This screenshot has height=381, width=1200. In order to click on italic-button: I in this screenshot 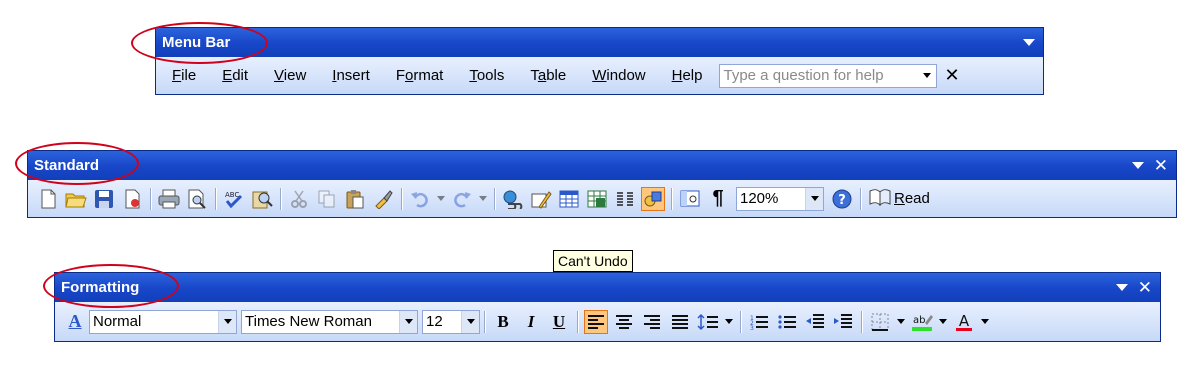, I will do `click(531, 322)`.